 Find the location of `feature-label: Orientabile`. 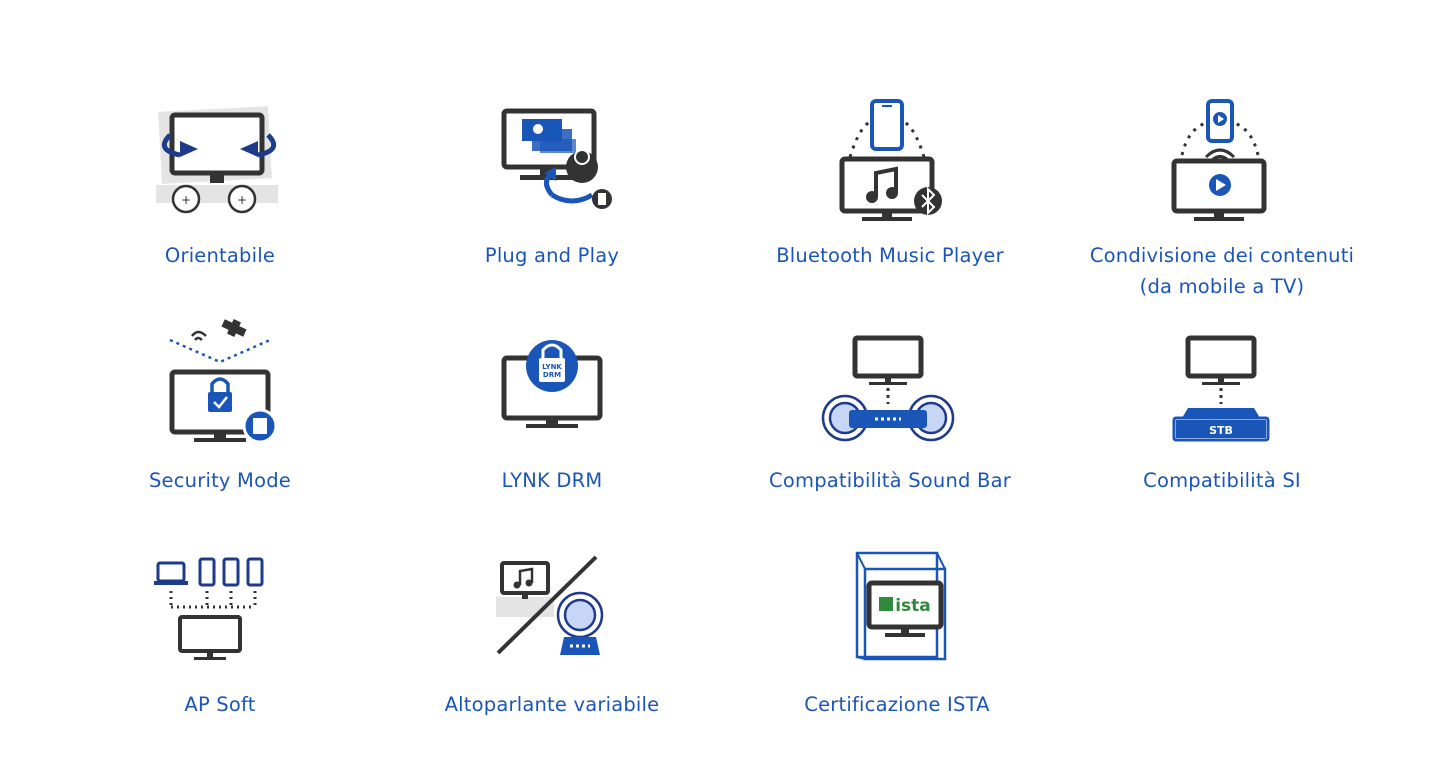

feature-label: Orientabile is located at coordinates (220, 255).